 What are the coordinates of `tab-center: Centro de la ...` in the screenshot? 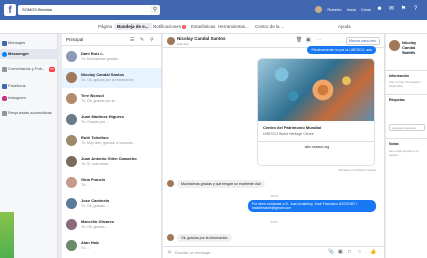 It's located at (270, 26).